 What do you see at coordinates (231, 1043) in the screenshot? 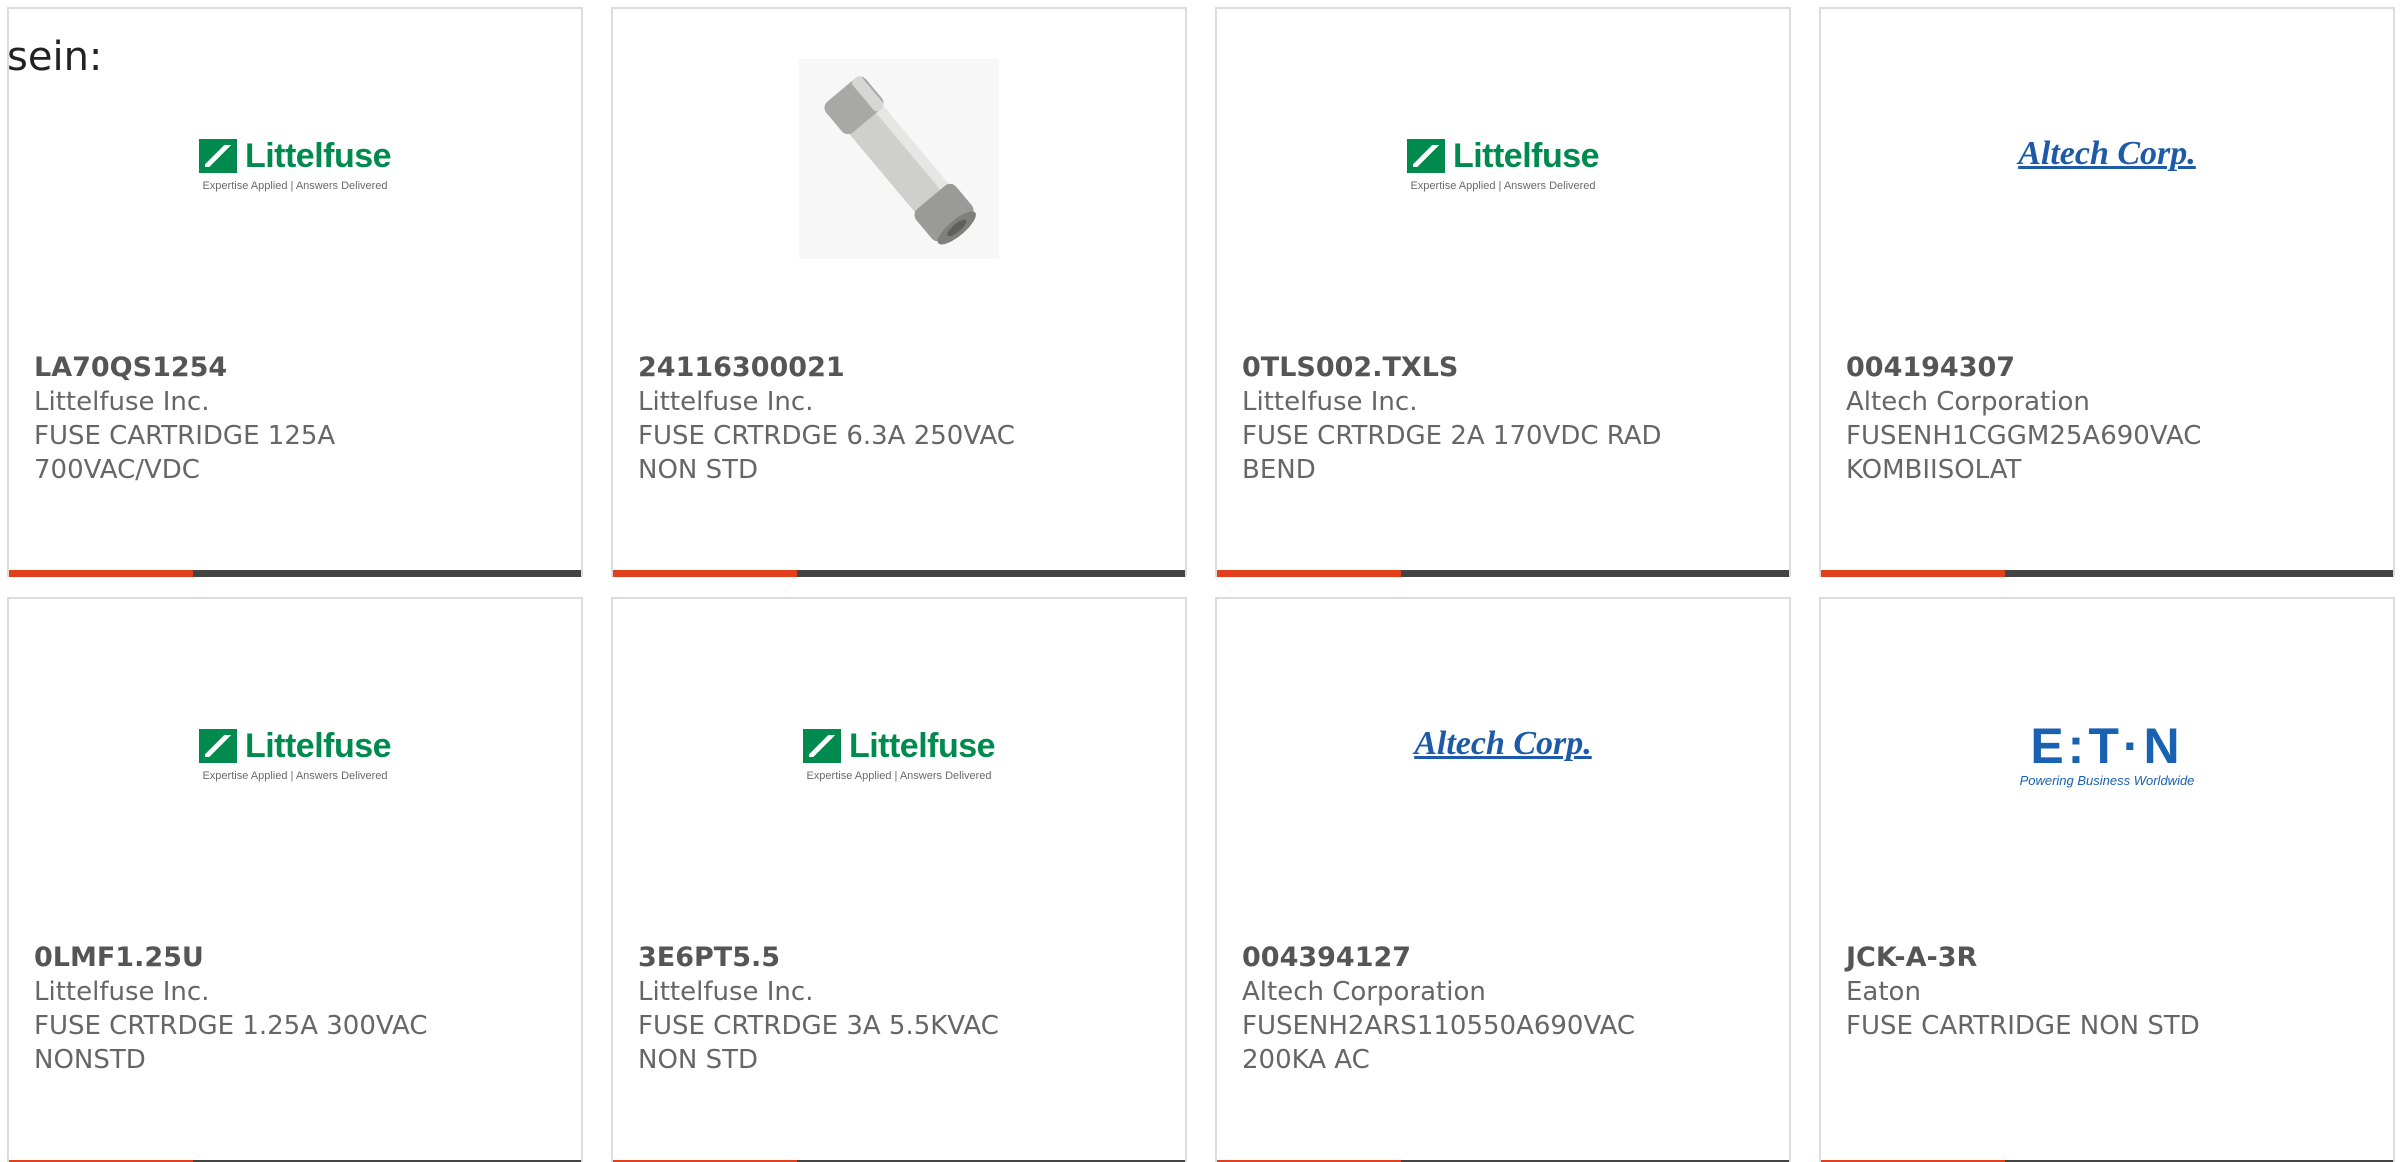
I see `product-description: FUSE CRTRDGE 1.25A 300VAC NONSTD` at bounding box center [231, 1043].